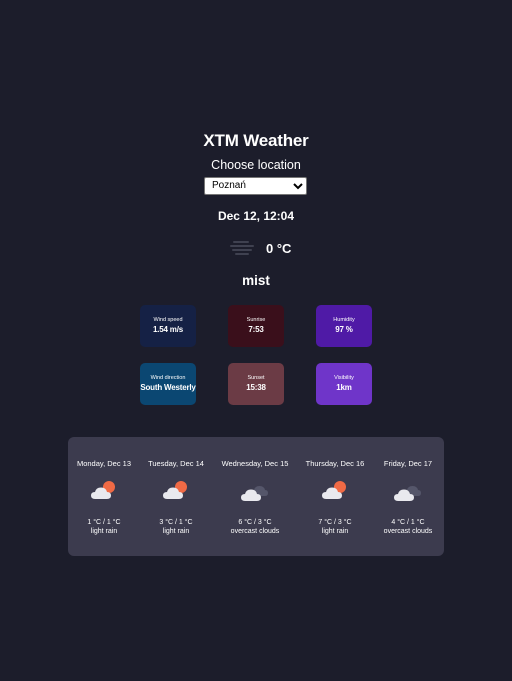 The image size is (512, 681). I want to click on forecast-date: Wednesday, Dec 15, so click(255, 463).